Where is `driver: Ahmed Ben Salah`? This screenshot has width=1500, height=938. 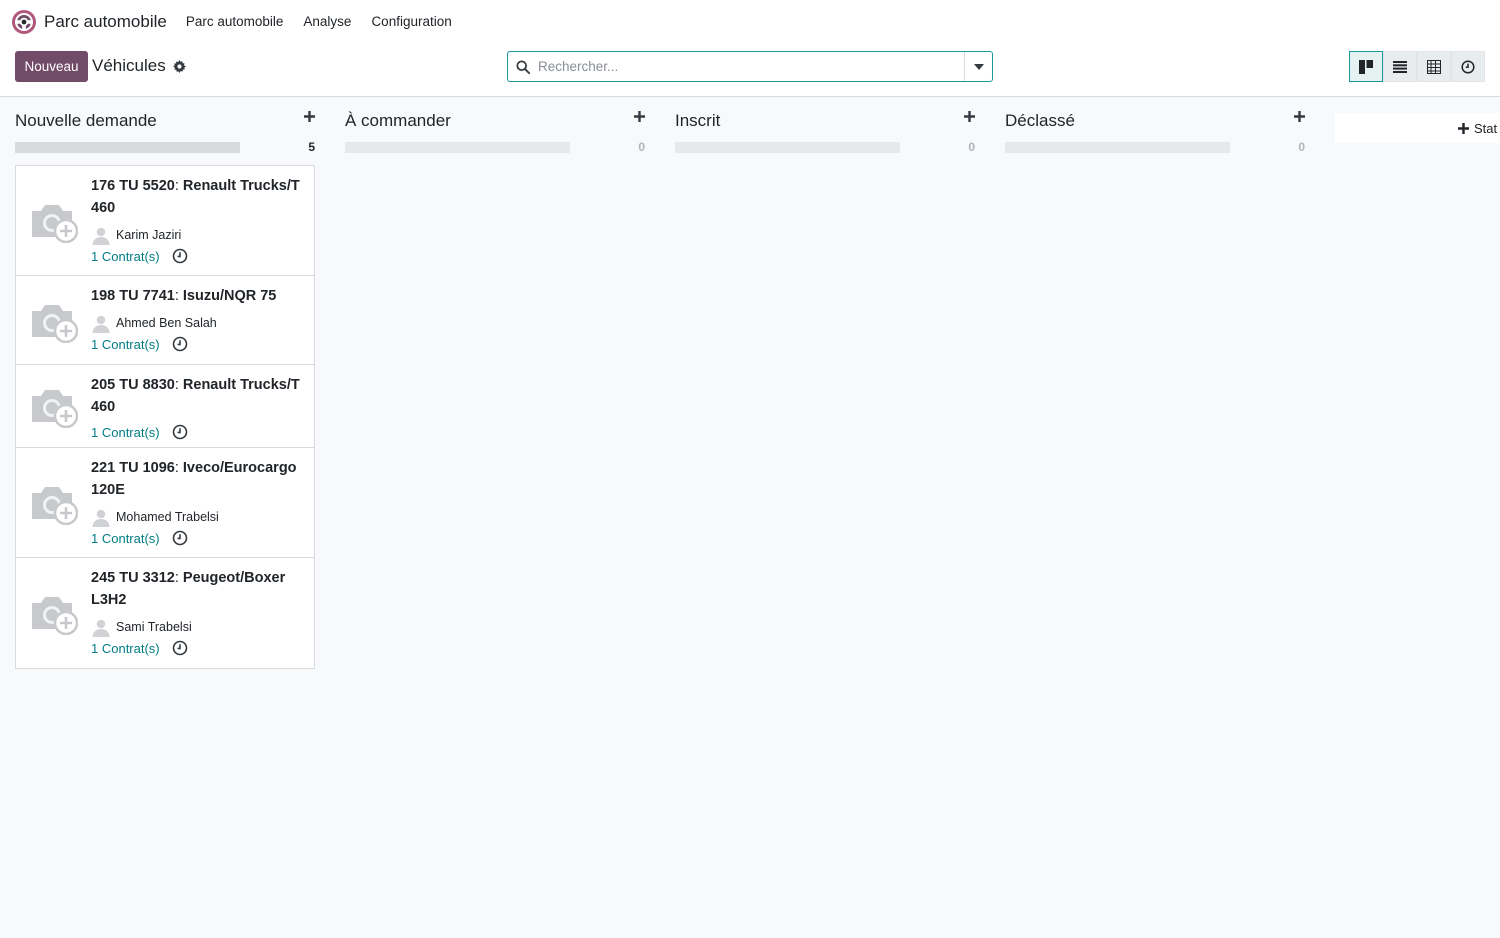 driver: Ahmed Ben Salah is located at coordinates (197, 323).